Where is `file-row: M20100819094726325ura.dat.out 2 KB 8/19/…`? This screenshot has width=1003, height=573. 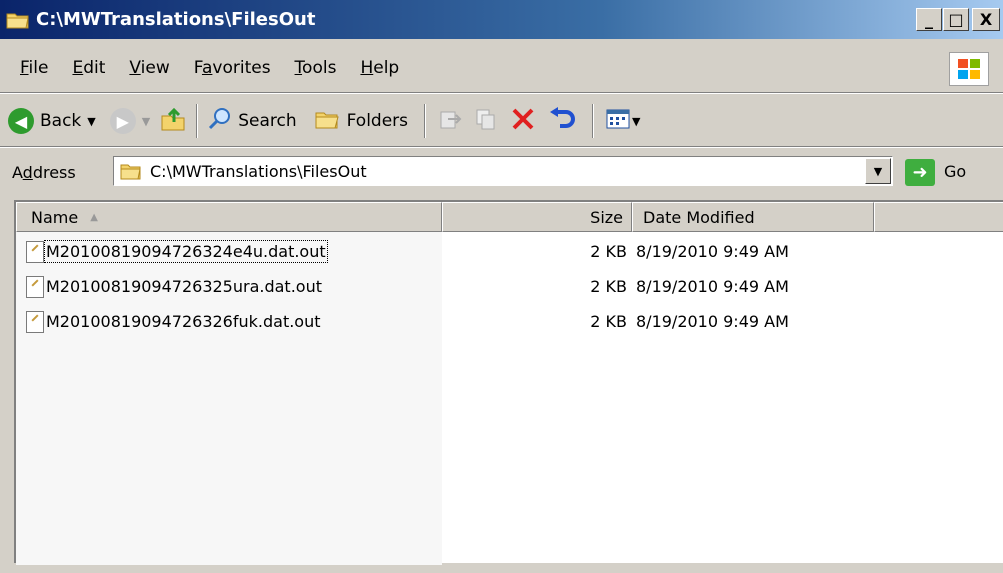 file-row: M20100819094726325ura.dat.out 2 KB 8/19/… is located at coordinates (509, 287).